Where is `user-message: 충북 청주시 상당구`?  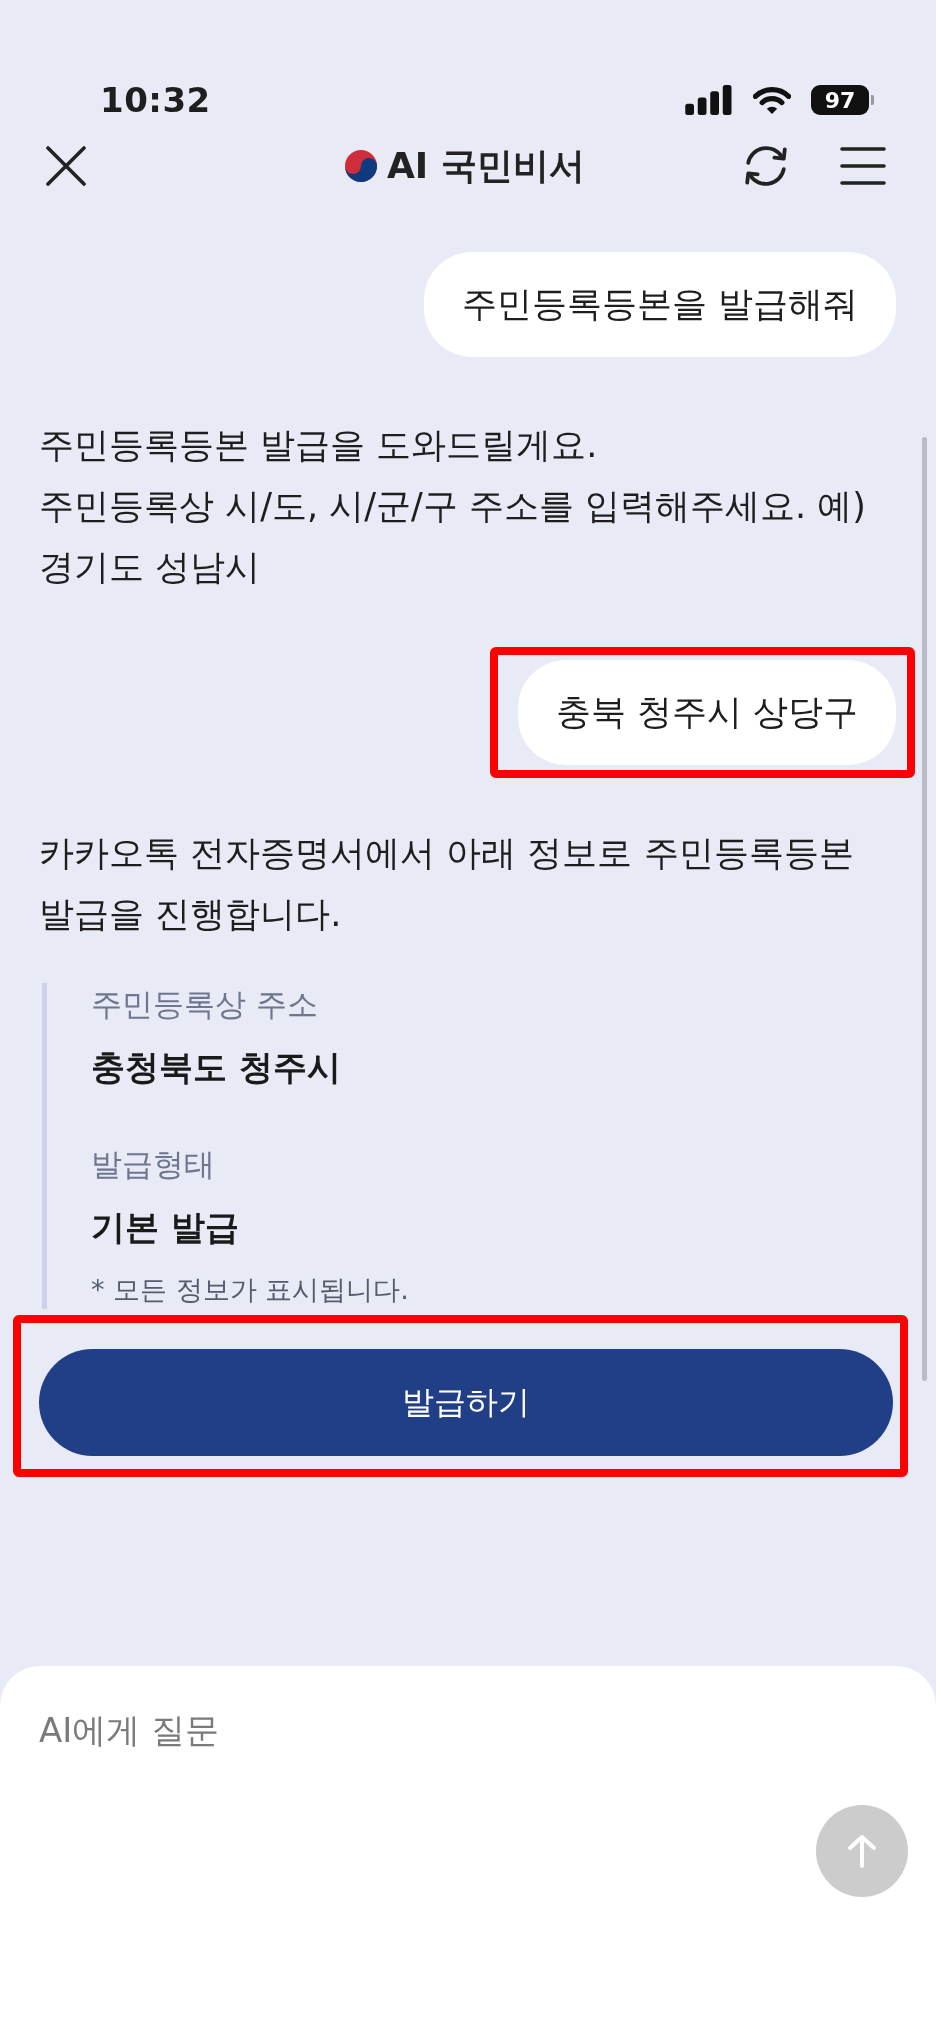 user-message: 충북 청주시 상당구 is located at coordinates (706, 712).